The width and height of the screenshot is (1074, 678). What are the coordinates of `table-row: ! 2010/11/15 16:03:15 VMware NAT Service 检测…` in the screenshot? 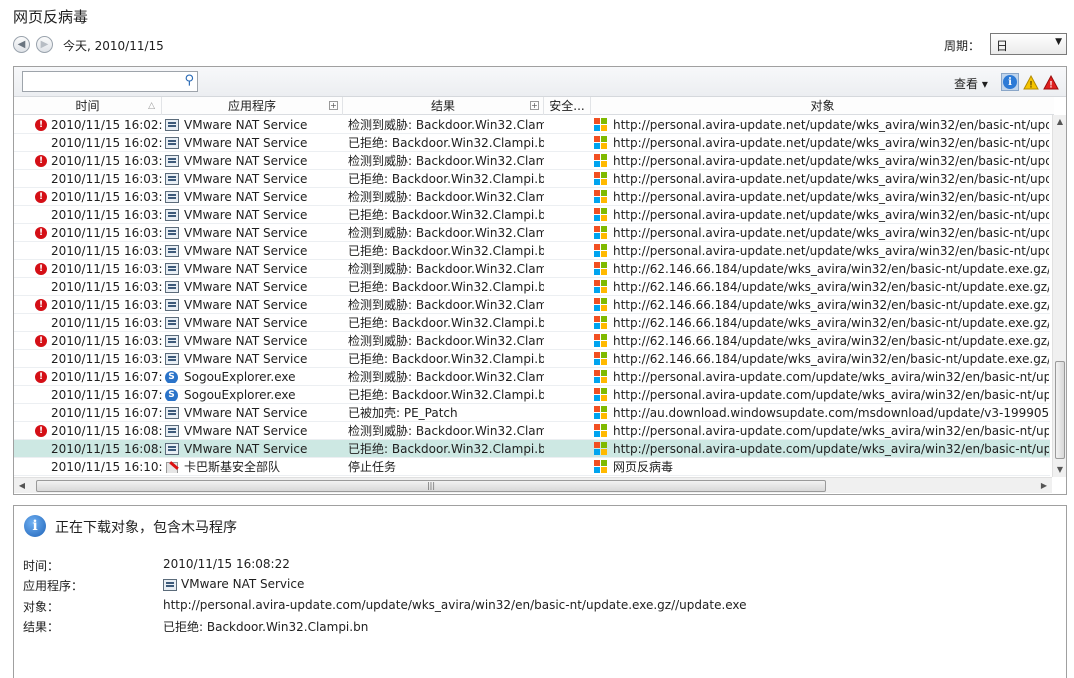 It's located at (532, 161).